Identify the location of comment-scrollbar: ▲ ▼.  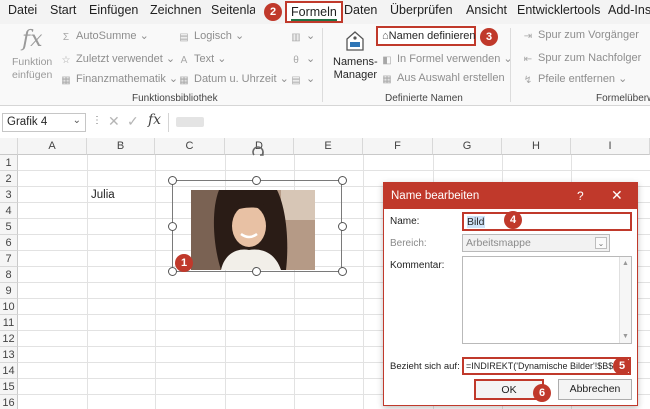
(625, 300).